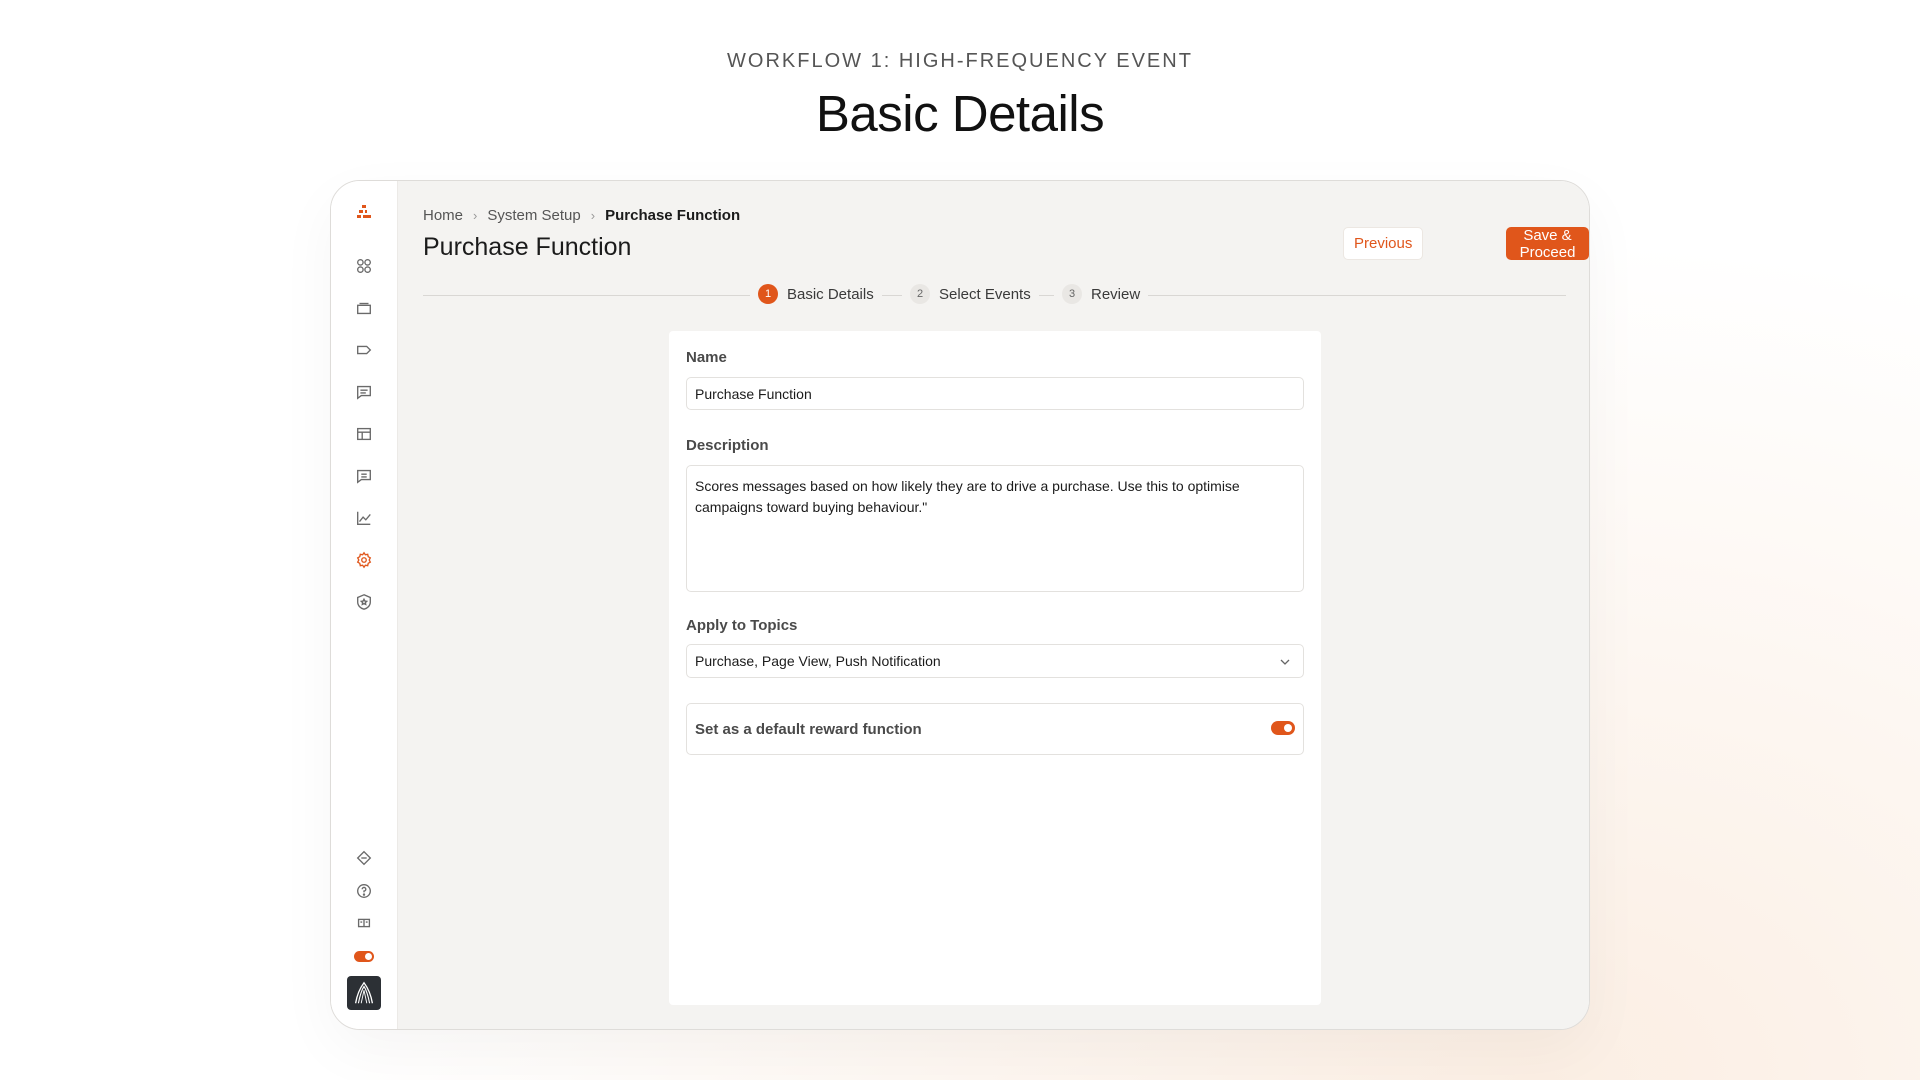 This screenshot has width=1920, height=1080. Describe the element at coordinates (364, 858) in the screenshot. I see `diamond-icon` at that location.